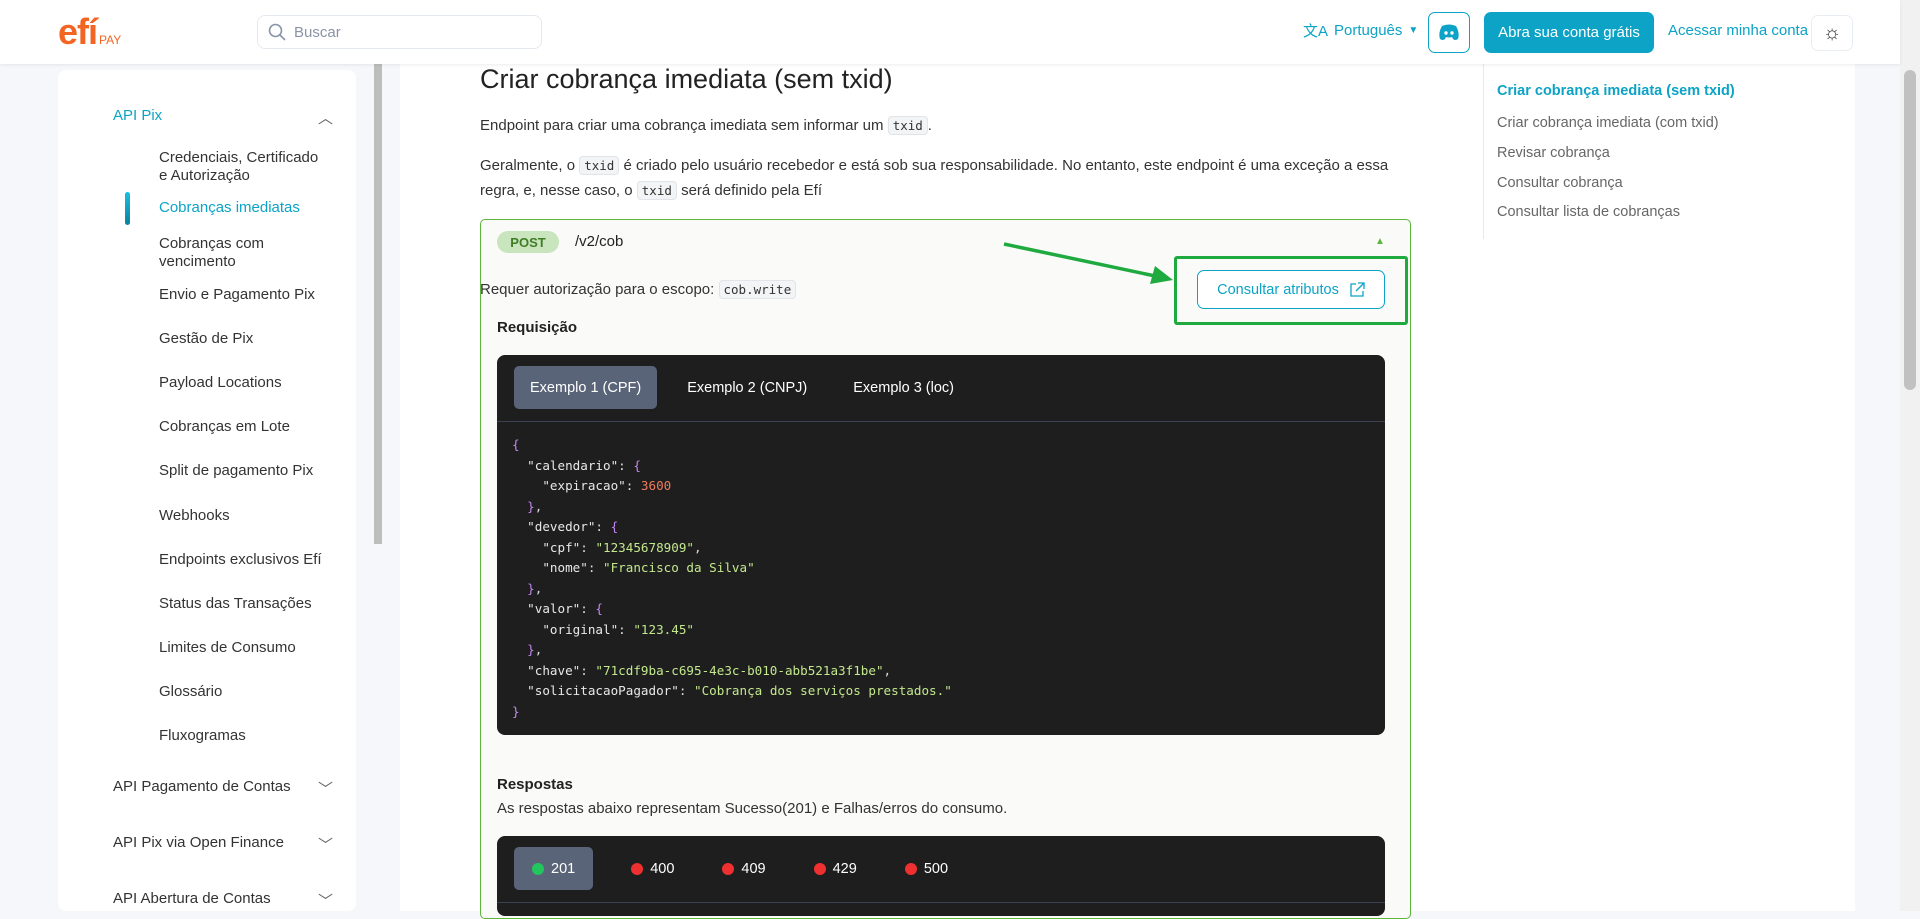  What do you see at coordinates (586, 387) in the screenshot?
I see `tab-example-1: Exemplo 1 (CPF)` at bounding box center [586, 387].